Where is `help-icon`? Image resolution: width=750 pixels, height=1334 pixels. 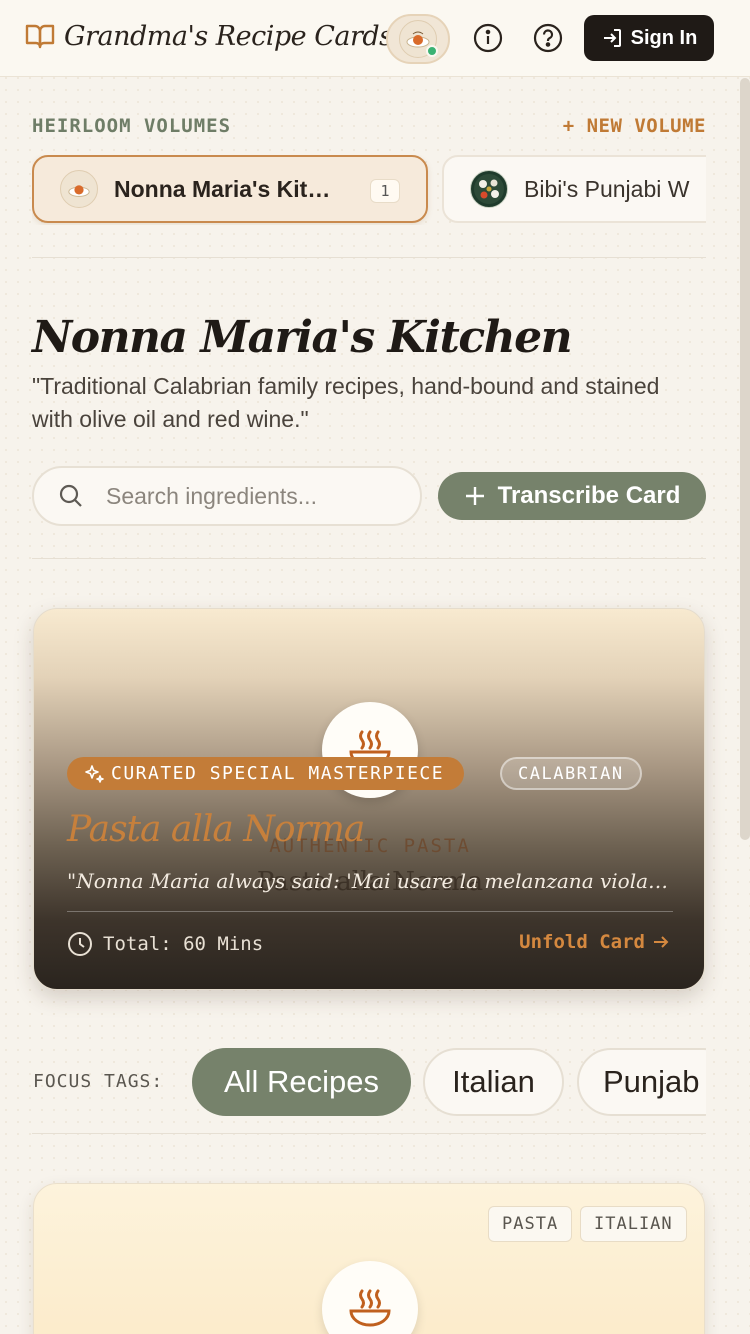
help-icon is located at coordinates (548, 38).